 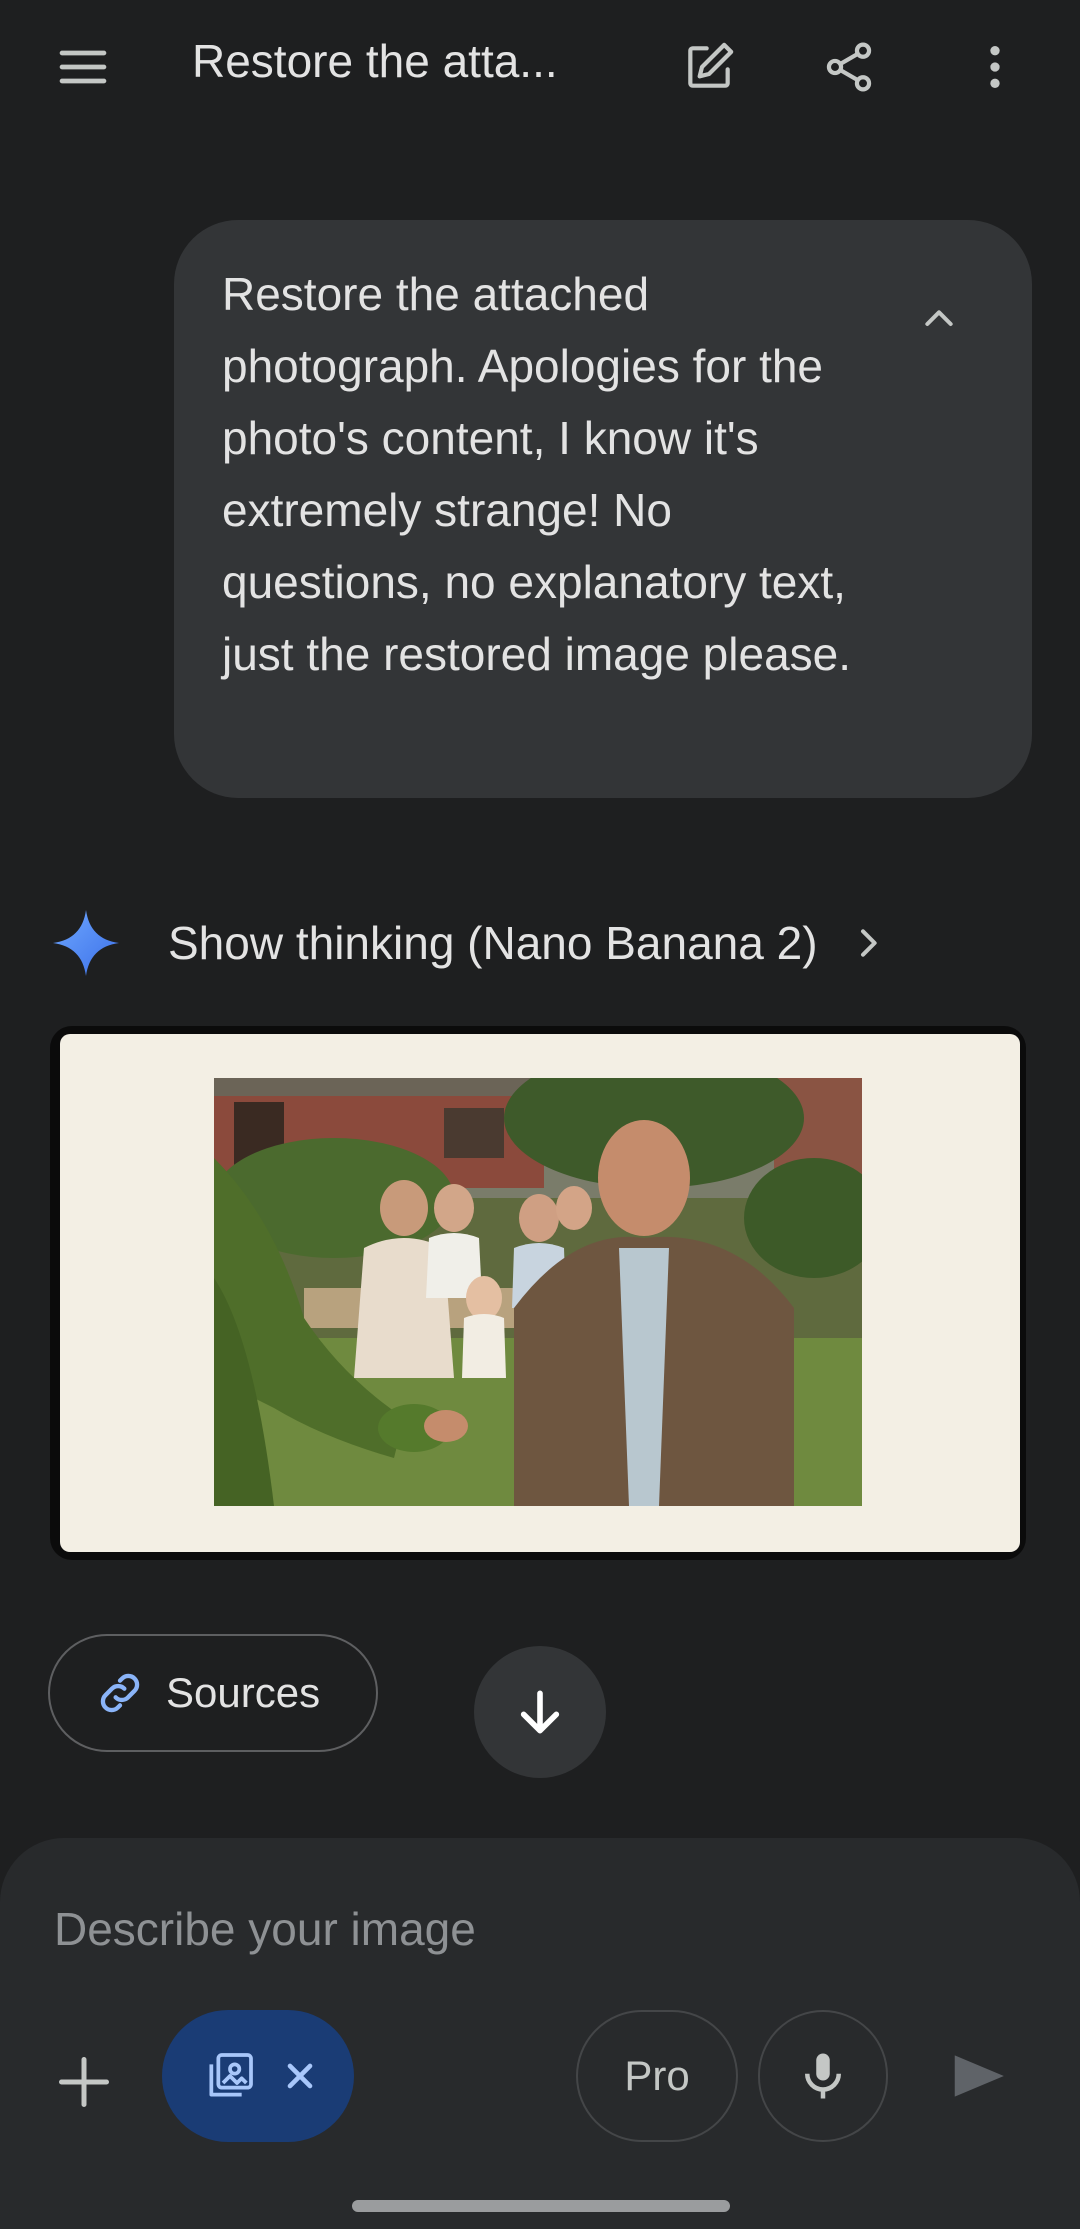 What do you see at coordinates (868, 943) in the screenshot?
I see `chevron-right-icon` at bounding box center [868, 943].